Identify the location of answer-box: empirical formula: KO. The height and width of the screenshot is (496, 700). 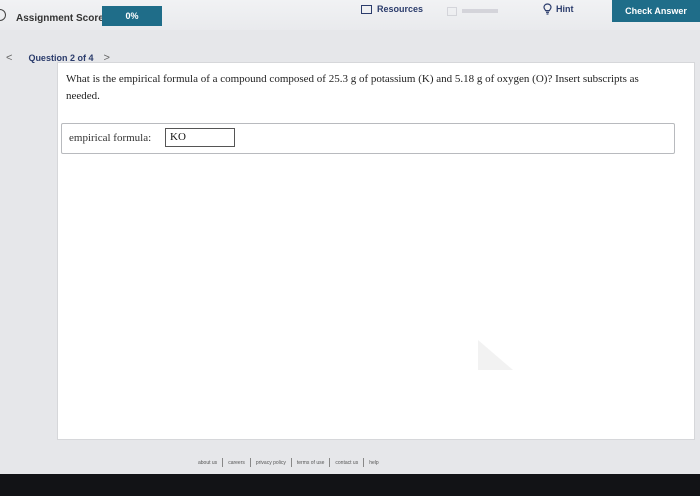
(368, 138).